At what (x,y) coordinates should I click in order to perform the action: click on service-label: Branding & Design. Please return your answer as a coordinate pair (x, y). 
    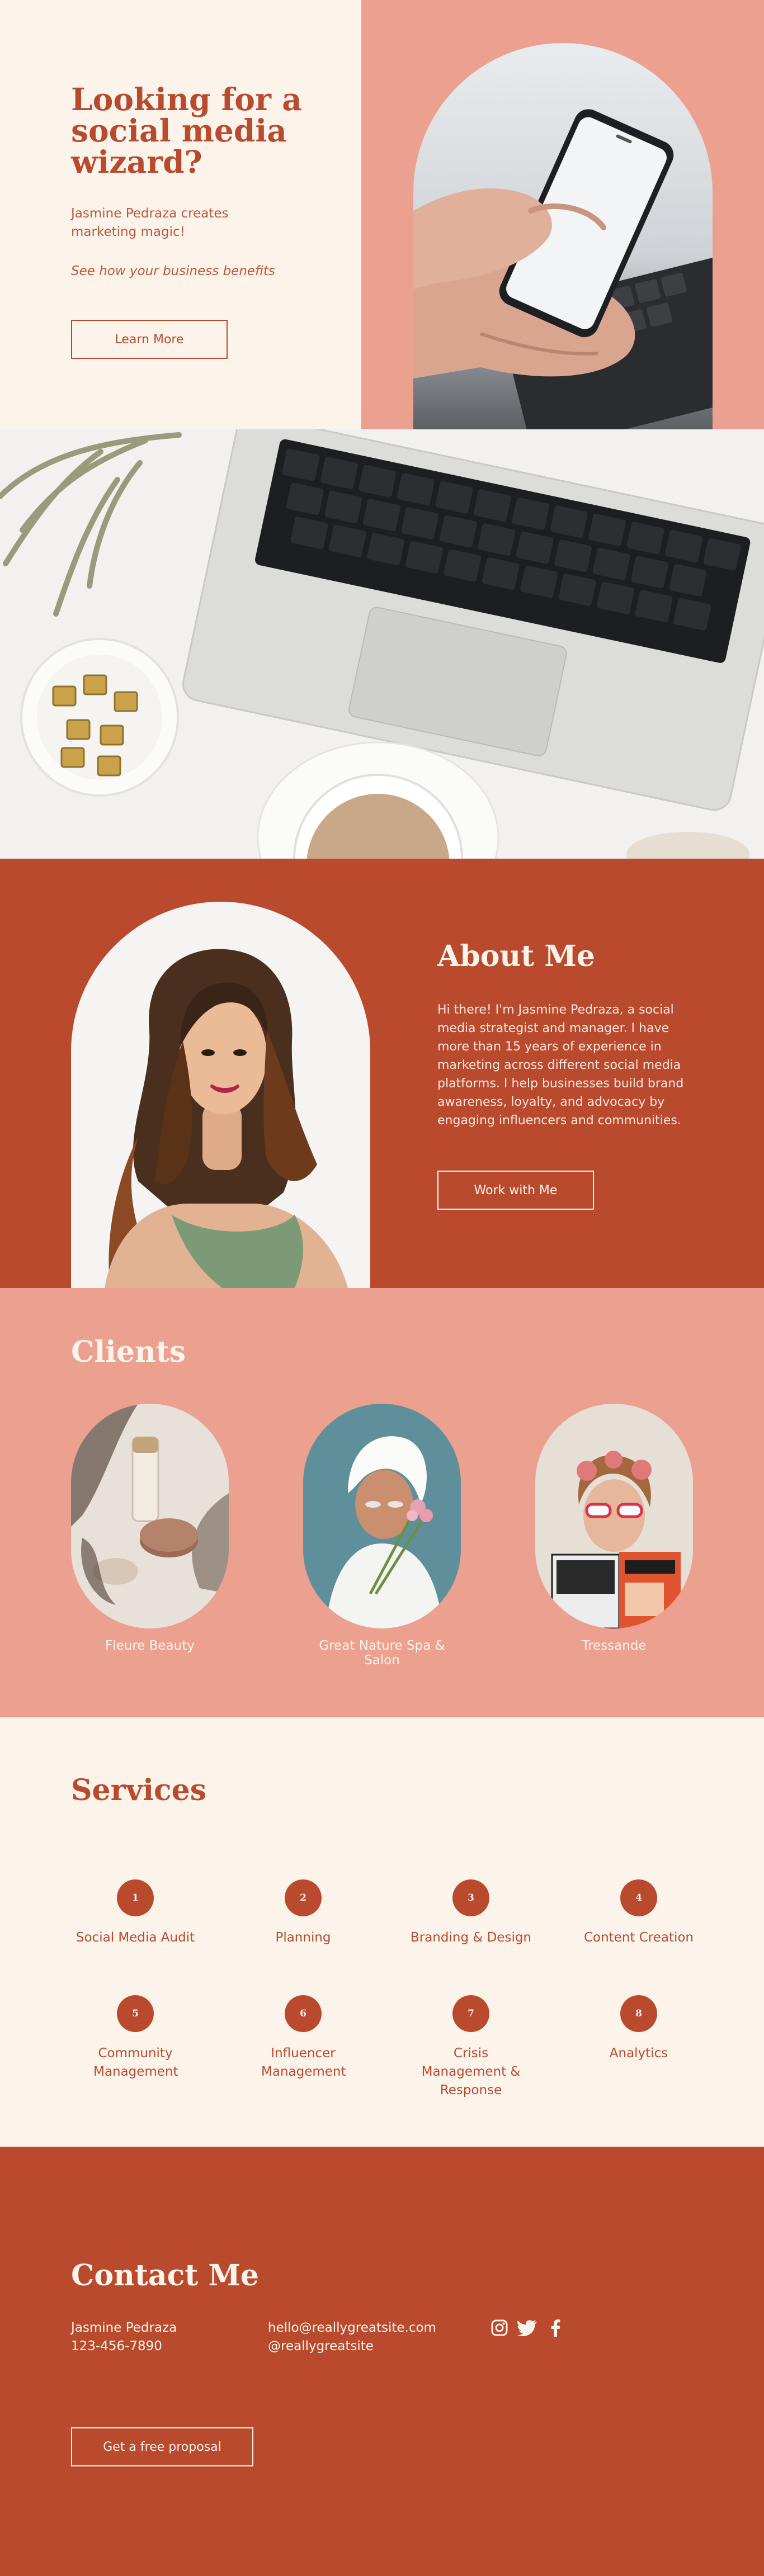
    Looking at the image, I should click on (471, 1938).